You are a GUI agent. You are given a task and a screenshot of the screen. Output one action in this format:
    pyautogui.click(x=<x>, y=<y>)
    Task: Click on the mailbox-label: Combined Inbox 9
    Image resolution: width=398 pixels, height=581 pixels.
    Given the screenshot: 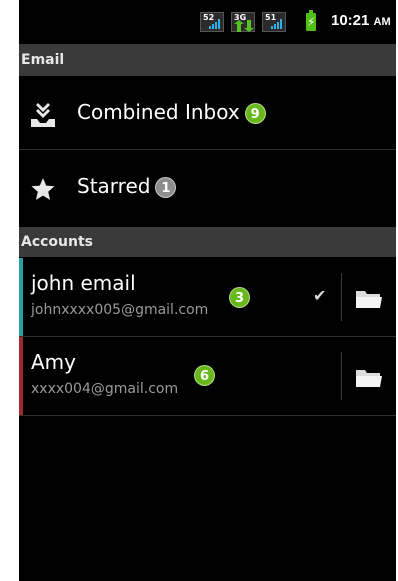 What is the action you would take?
    pyautogui.click(x=171, y=112)
    